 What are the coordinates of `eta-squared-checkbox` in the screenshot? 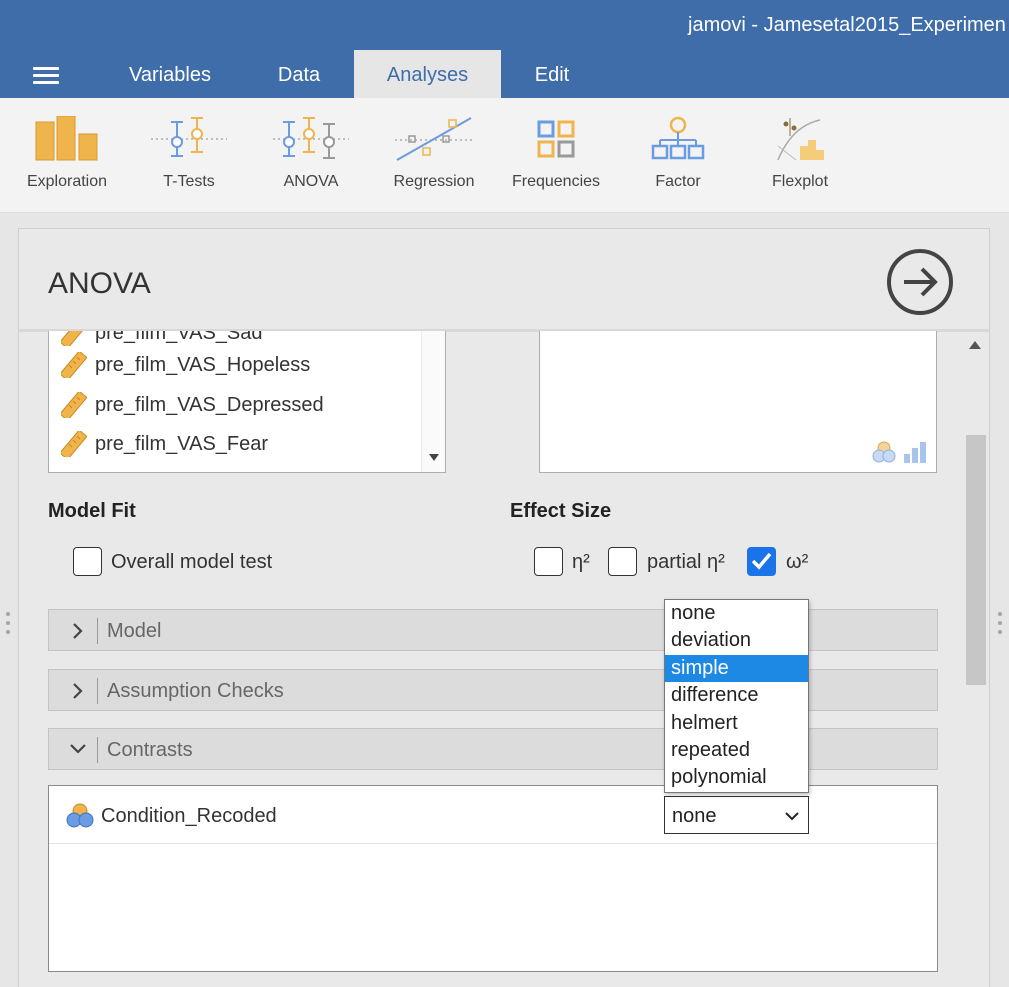 It's located at (548, 561).